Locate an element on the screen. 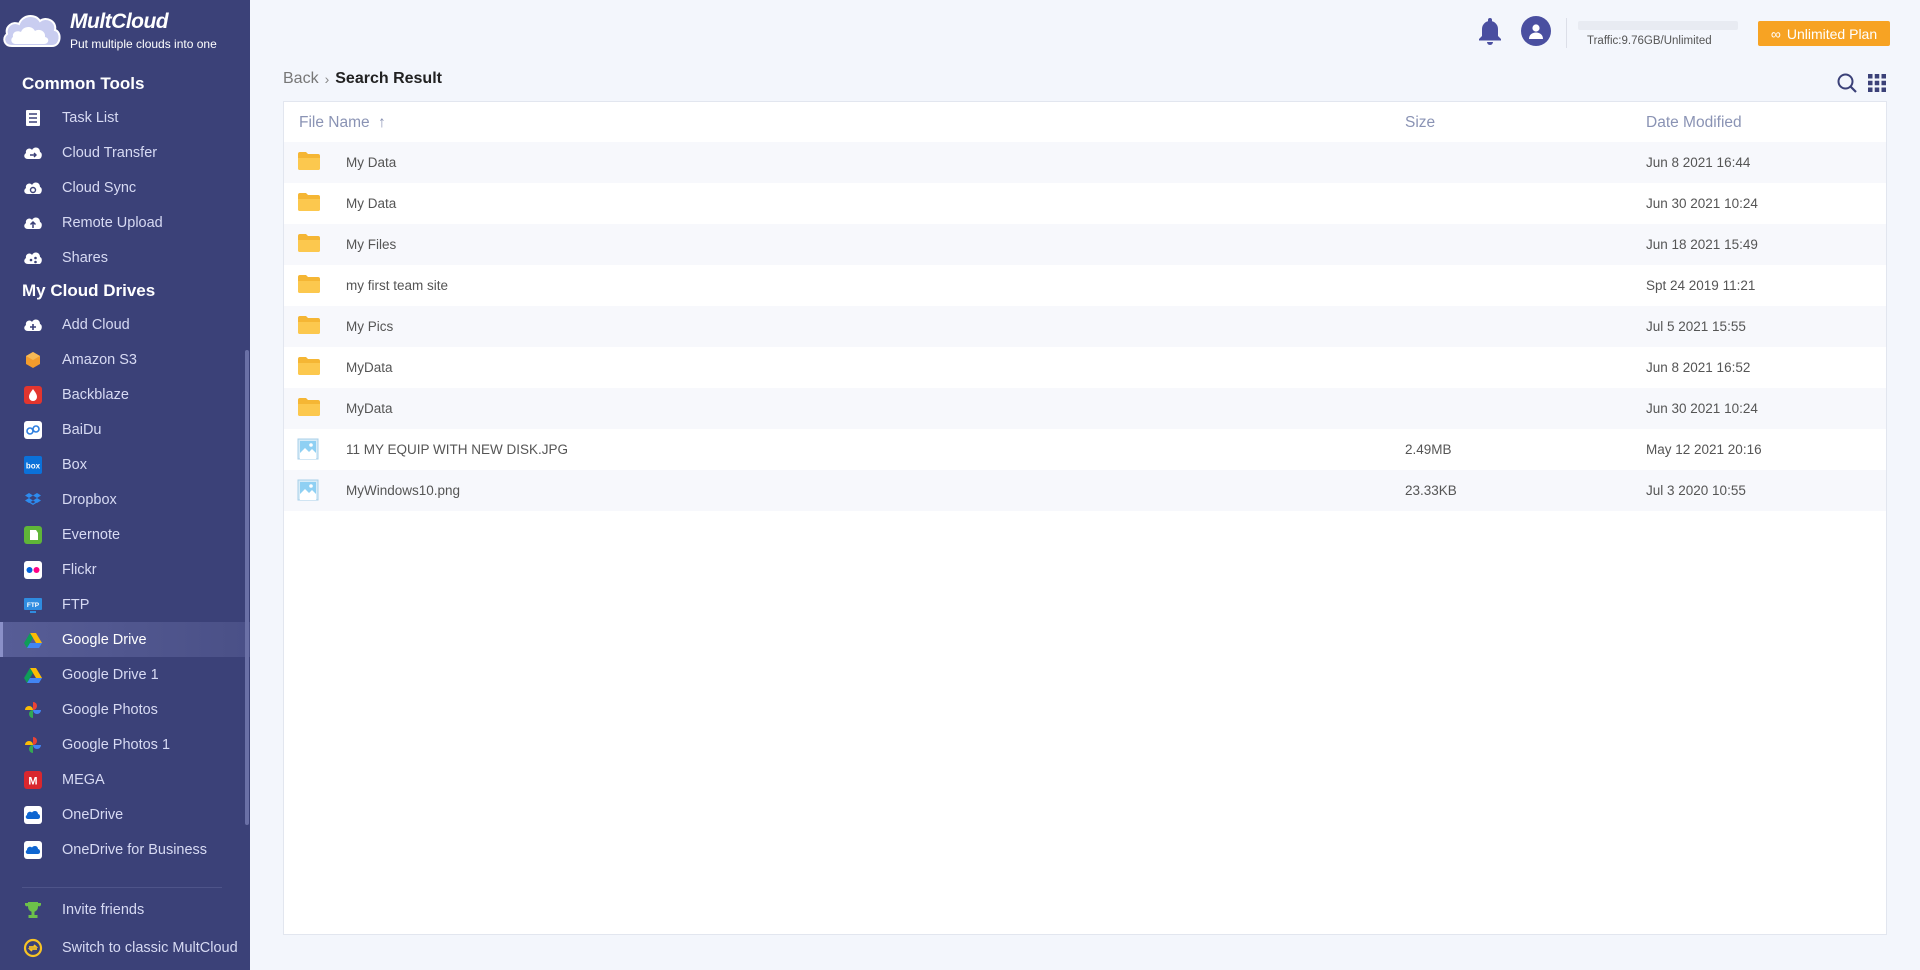 The image size is (1920, 970). sidebar-item-label: Google Drive is located at coordinates (104, 639).